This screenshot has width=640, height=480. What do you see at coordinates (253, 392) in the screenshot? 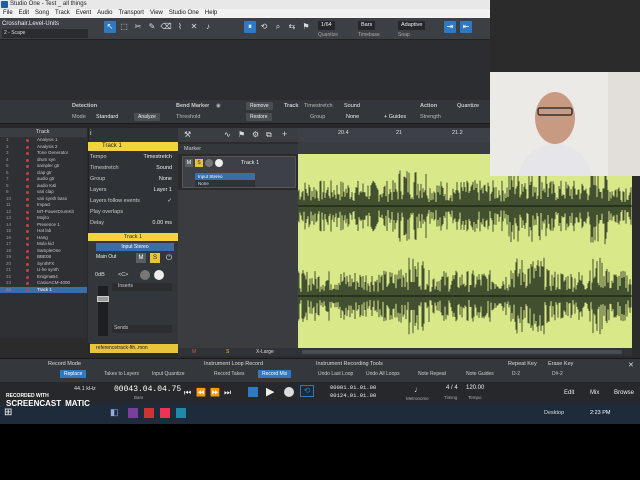
I see `stop-button` at bounding box center [253, 392].